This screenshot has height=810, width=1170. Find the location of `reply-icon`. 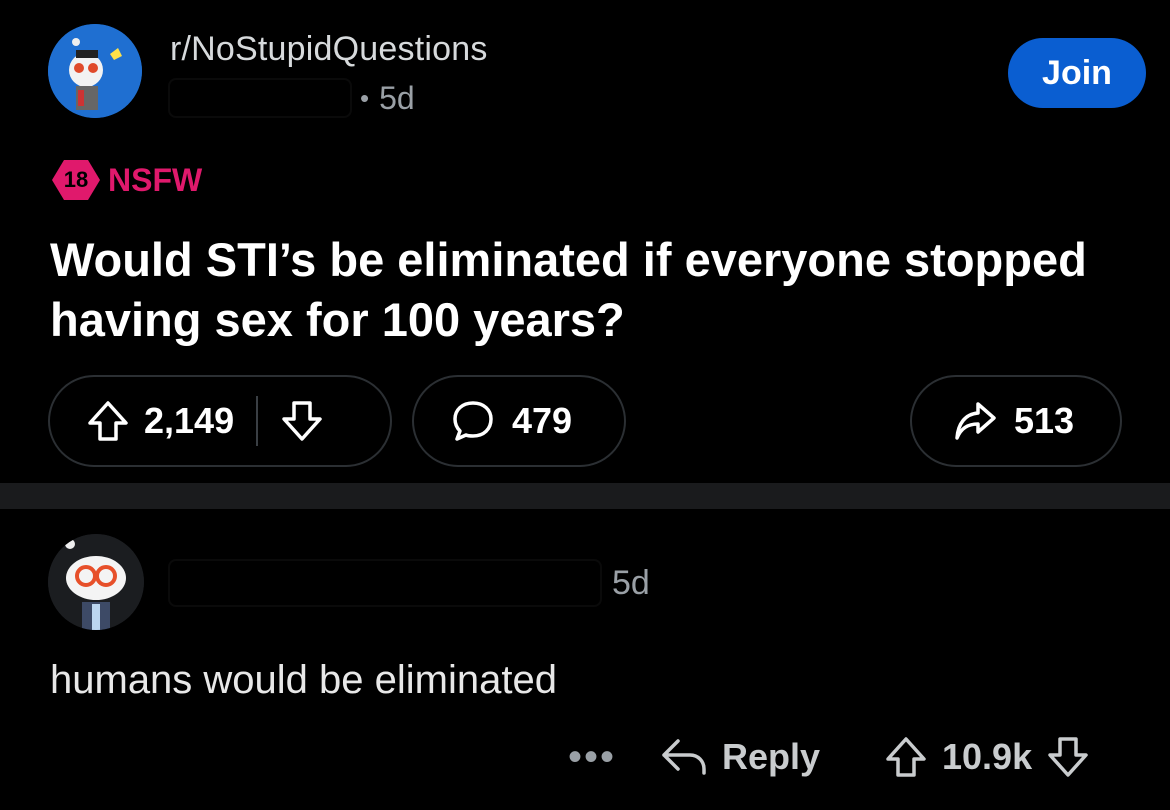

reply-icon is located at coordinates (684, 757).